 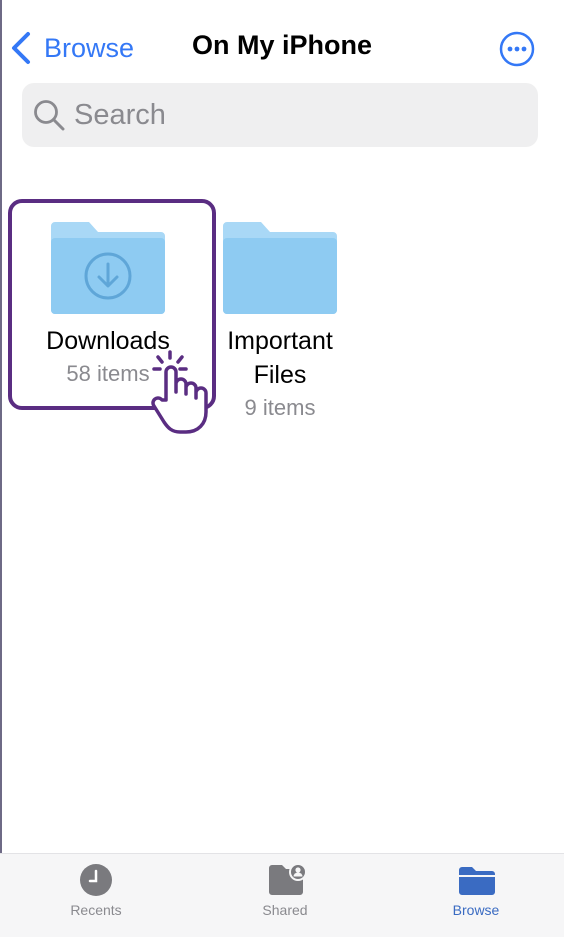 I want to click on ellipsis-circle-icon, so click(x=517, y=49).